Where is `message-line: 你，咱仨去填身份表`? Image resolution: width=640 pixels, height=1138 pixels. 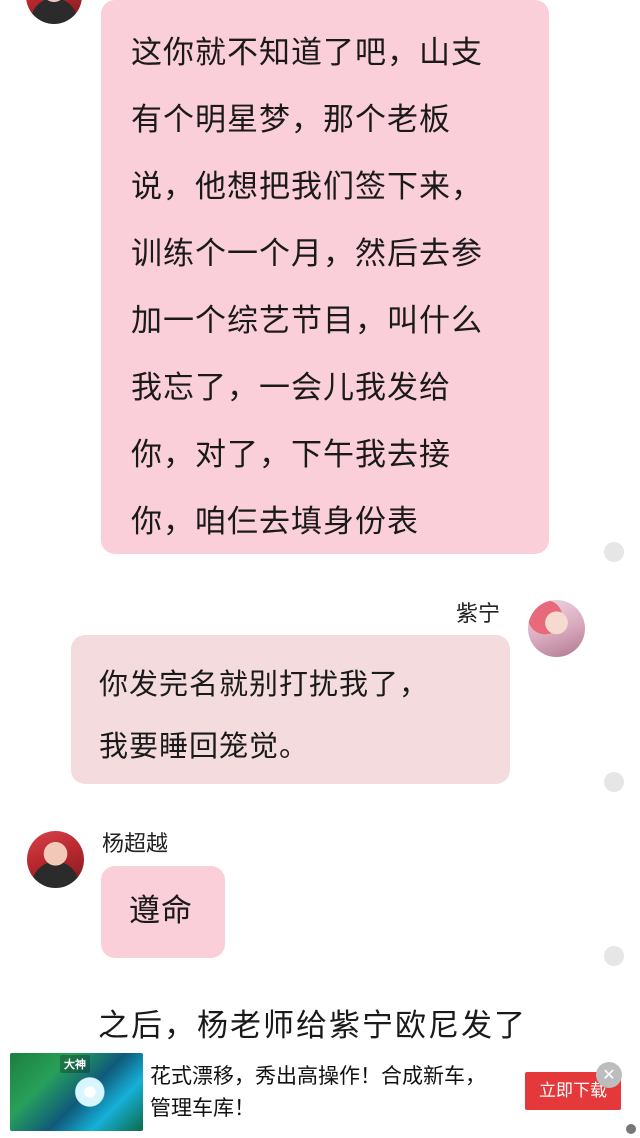 message-line: 你，咱仨去填身份表 is located at coordinates (275, 522).